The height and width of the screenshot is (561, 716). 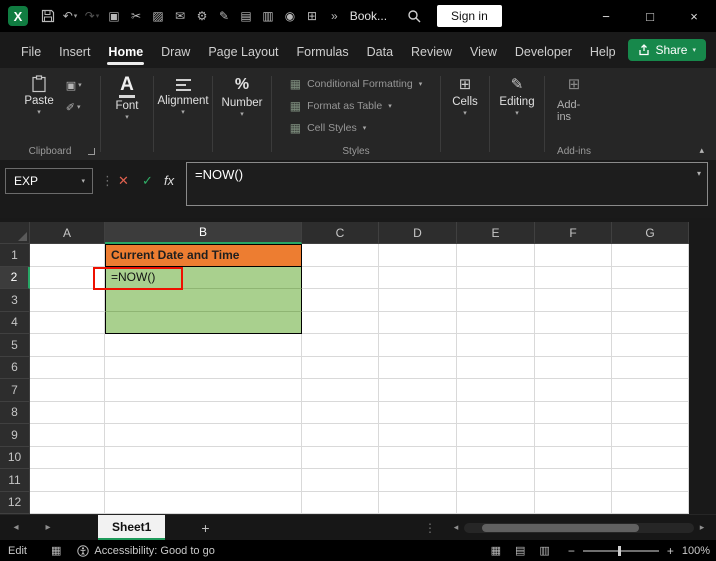 I want to click on cell-D5, so click(x=418, y=345).